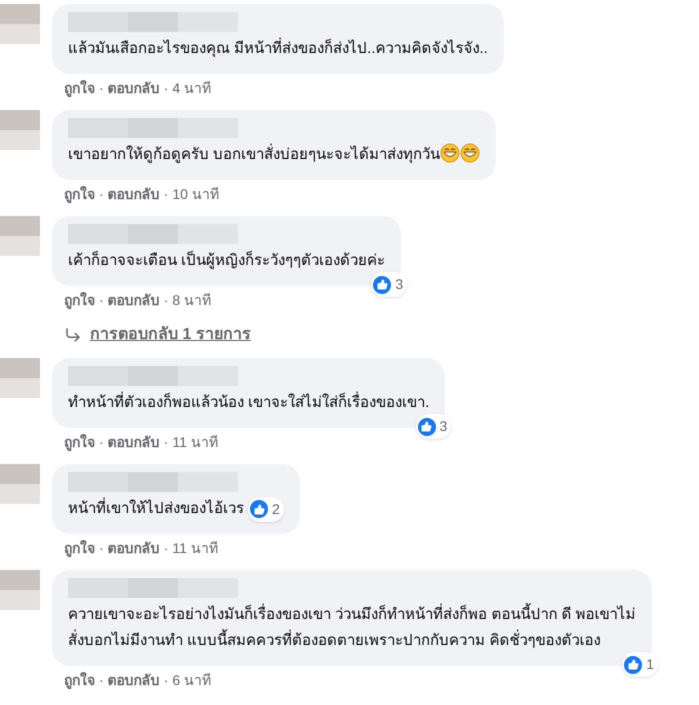 This screenshot has height=705, width=699. Describe the element at coordinates (278, 49) in the screenshot. I see `comment-text: แล้วมันเสือกอะไรของคุณ มีหน้าที่ส่งของก็ส่งไป..ความคิดจังไรจัง..` at that location.